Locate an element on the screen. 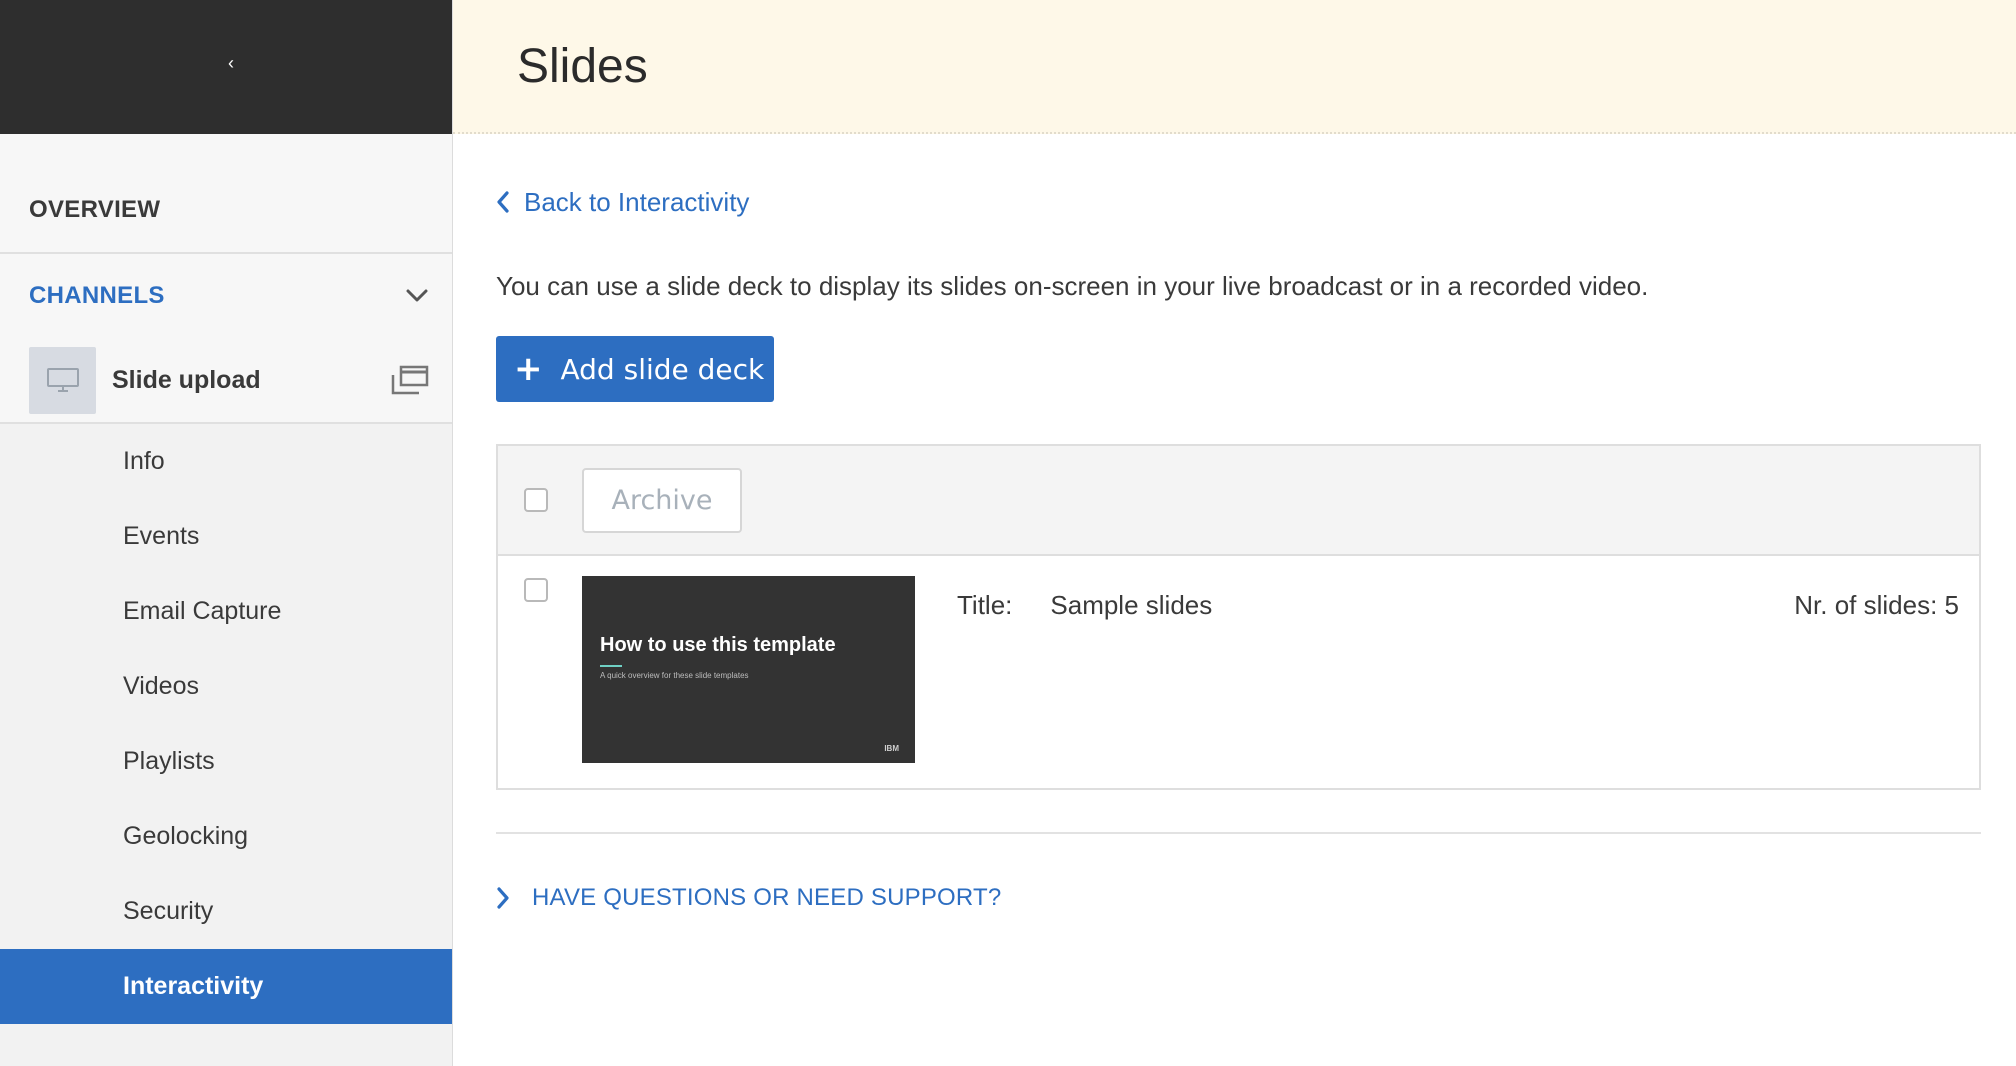  nav-channels: CHANNELS is located at coordinates (226, 296).